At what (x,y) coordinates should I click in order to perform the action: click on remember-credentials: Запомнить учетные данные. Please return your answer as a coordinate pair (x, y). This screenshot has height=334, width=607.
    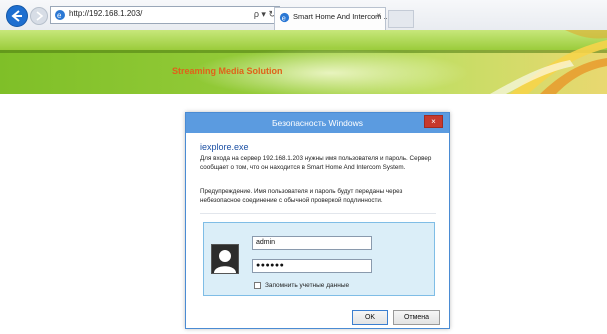
    Looking at the image, I should click on (301, 285).